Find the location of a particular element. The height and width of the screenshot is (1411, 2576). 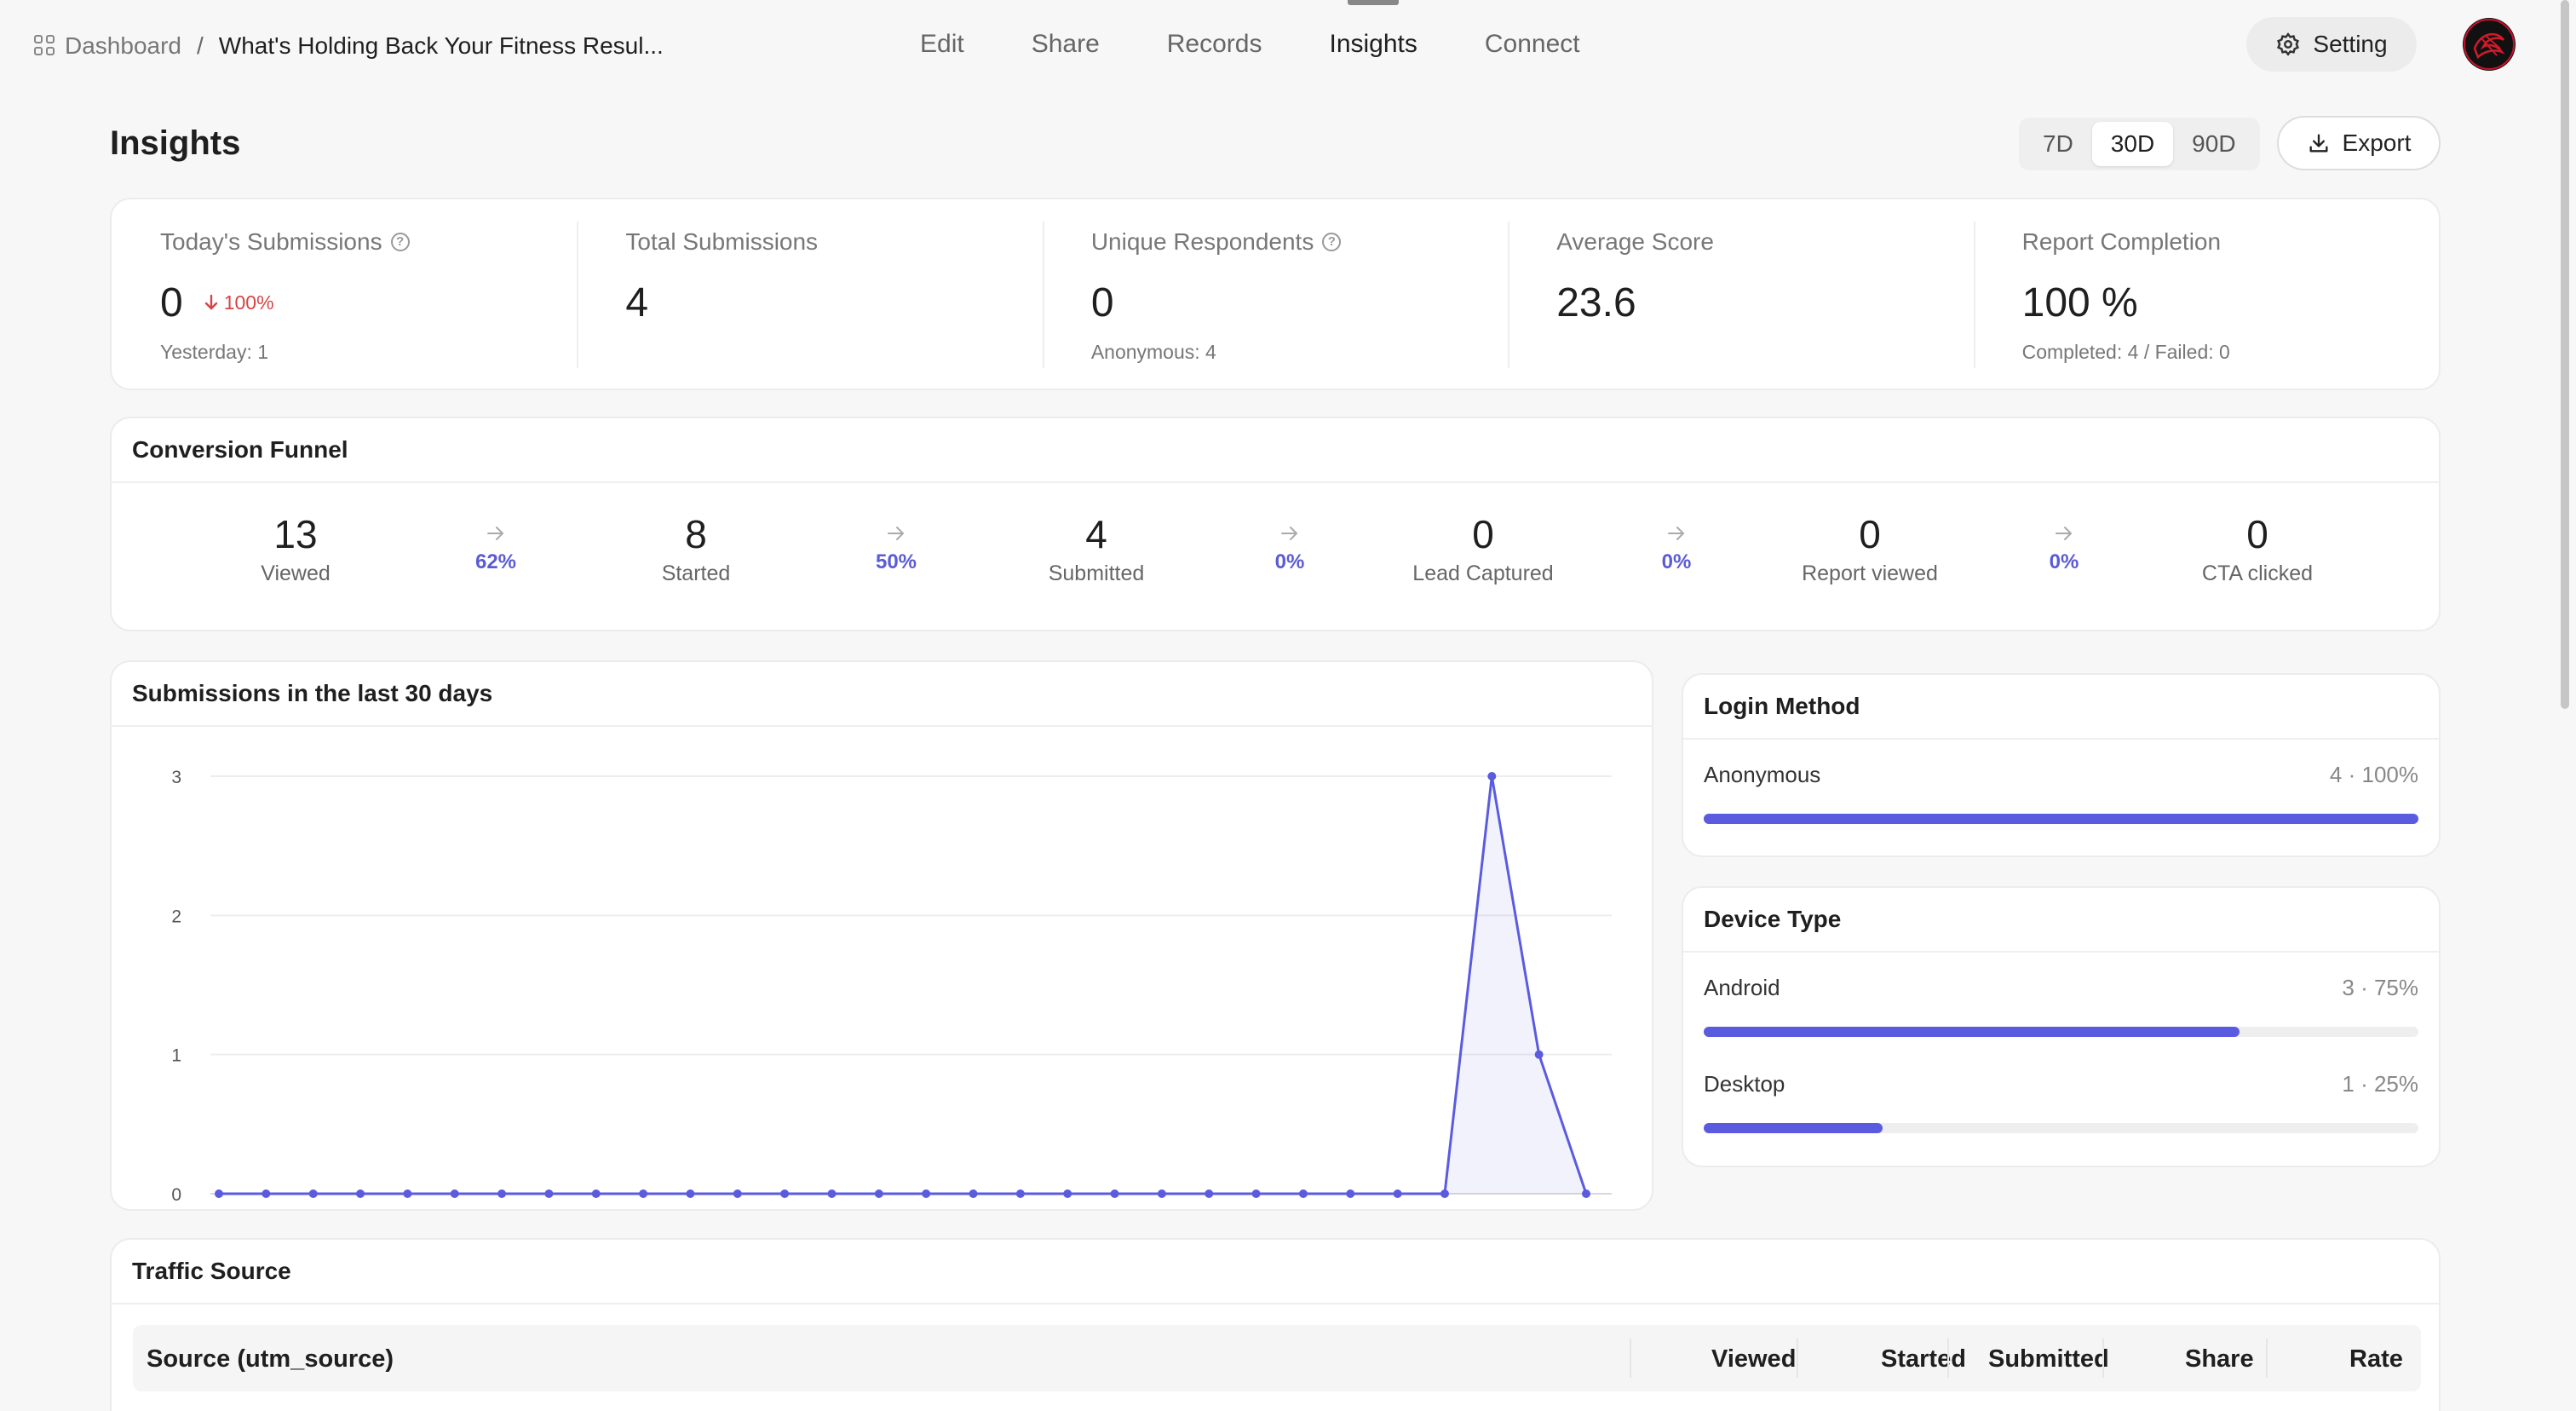

arrow-down-icon is located at coordinates (211, 302).